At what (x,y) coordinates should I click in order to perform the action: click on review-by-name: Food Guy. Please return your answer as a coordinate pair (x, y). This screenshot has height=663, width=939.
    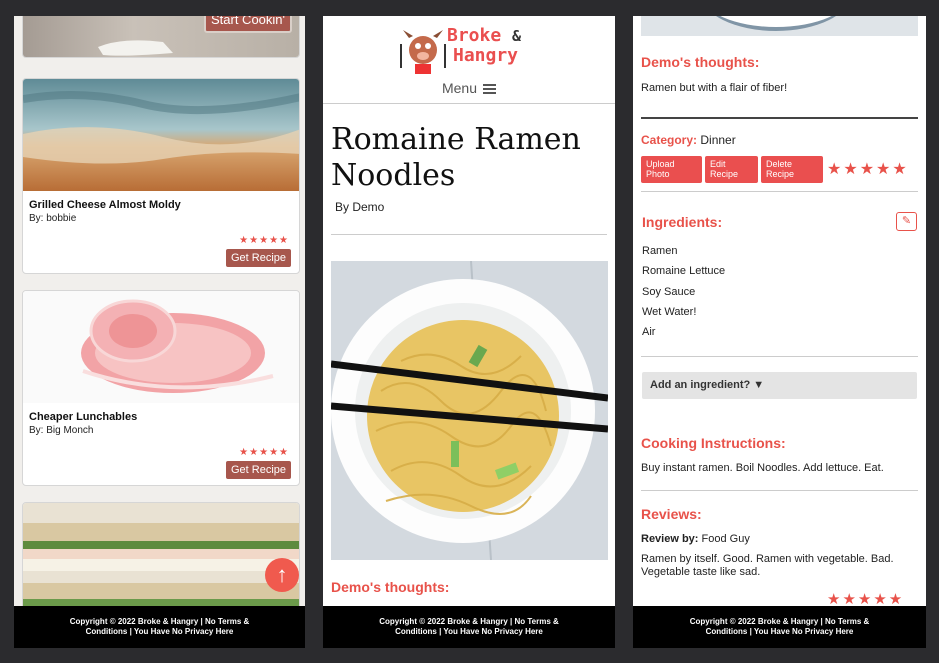
    Looking at the image, I should click on (725, 539).